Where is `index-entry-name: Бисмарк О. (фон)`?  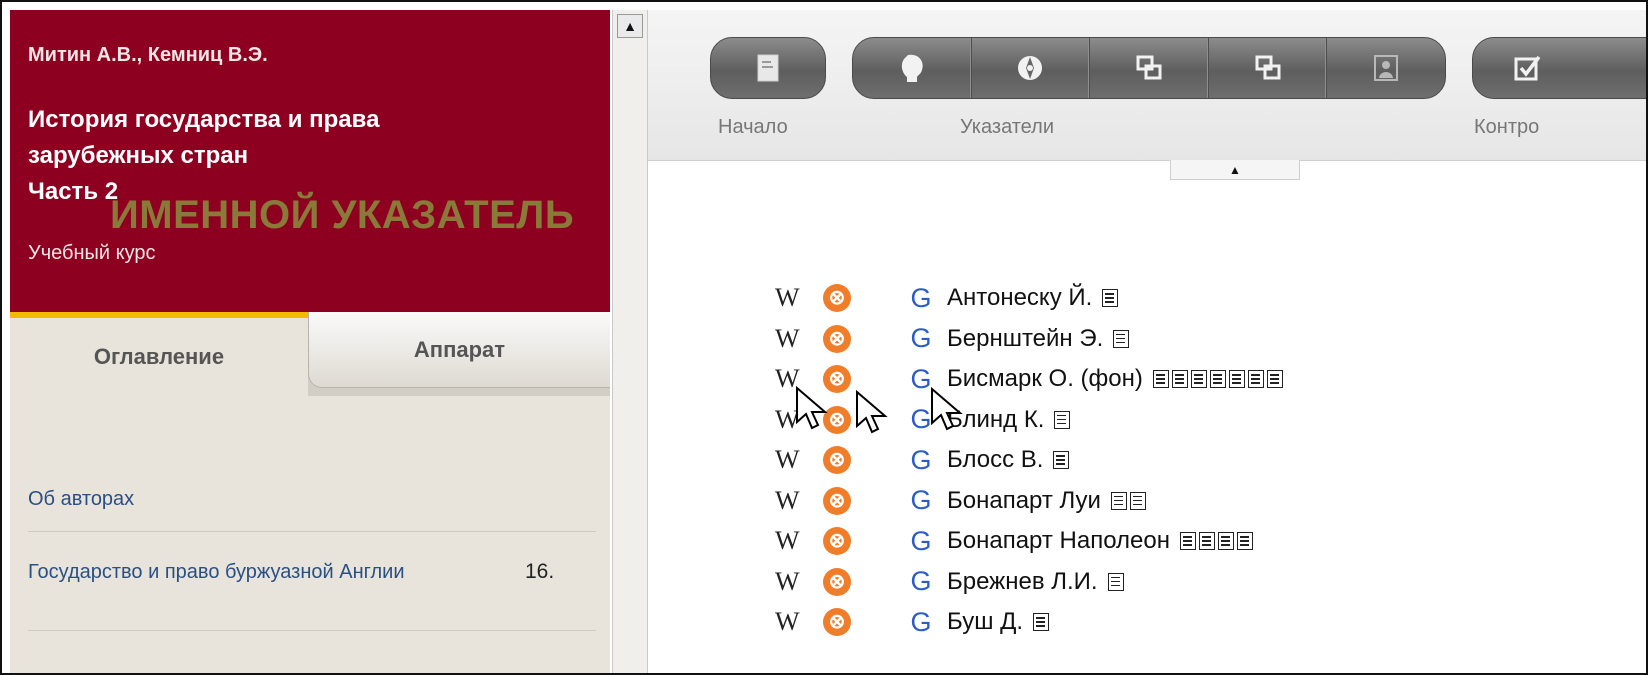 index-entry-name: Бисмарк О. (фон) is located at coordinates (1045, 379).